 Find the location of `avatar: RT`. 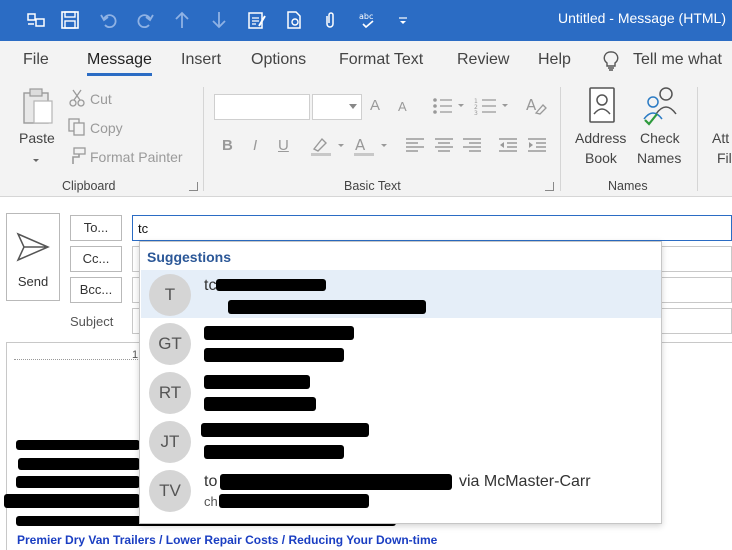

avatar: RT is located at coordinates (170, 393).